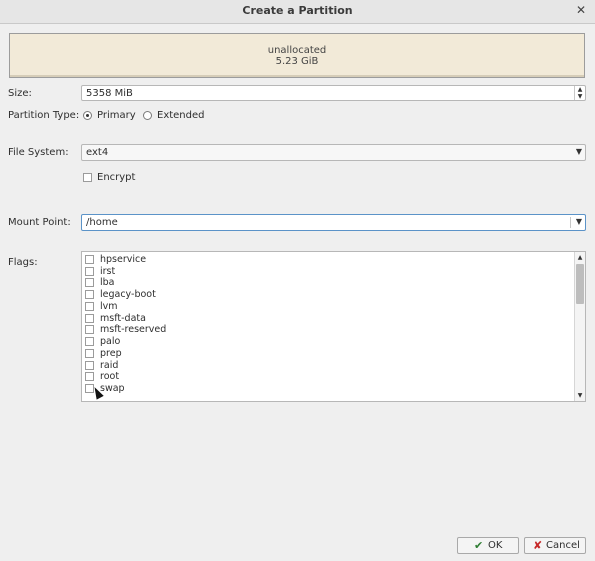  I want to click on mount-point-value: /home, so click(102, 222).